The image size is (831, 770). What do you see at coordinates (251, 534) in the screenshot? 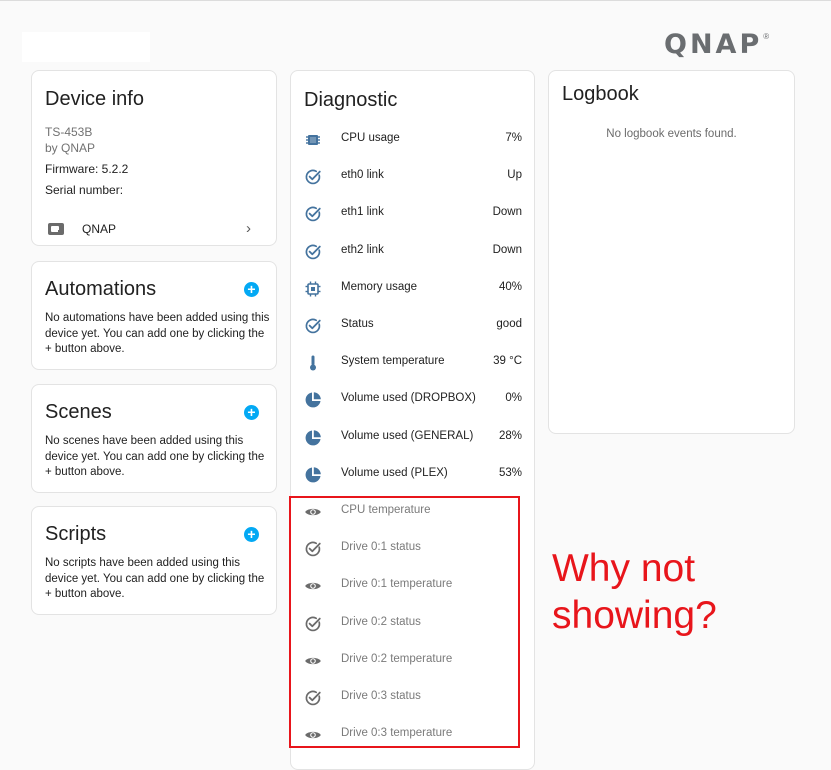
I see `add-script-button: +` at bounding box center [251, 534].